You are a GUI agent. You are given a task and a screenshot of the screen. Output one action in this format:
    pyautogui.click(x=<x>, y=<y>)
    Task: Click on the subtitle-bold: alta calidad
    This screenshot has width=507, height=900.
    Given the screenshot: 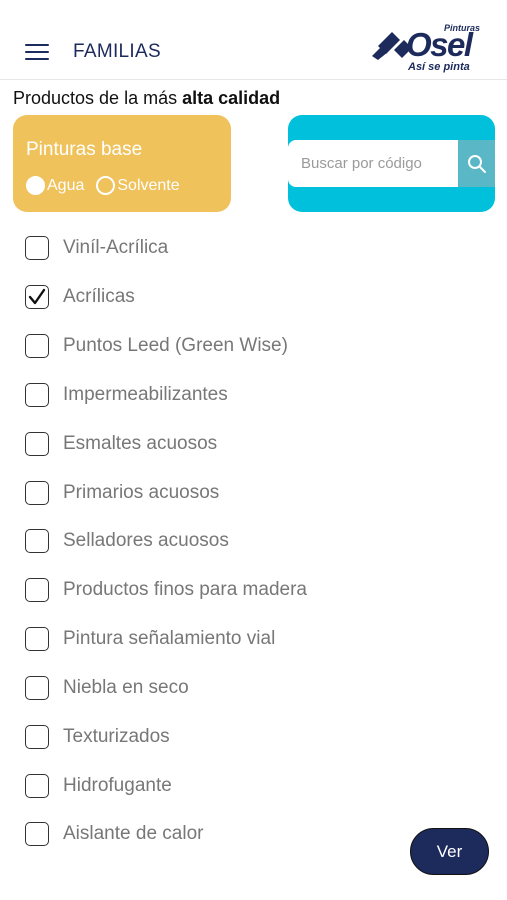 What is the action you would take?
    pyautogui.click(x=231, y=98)
    